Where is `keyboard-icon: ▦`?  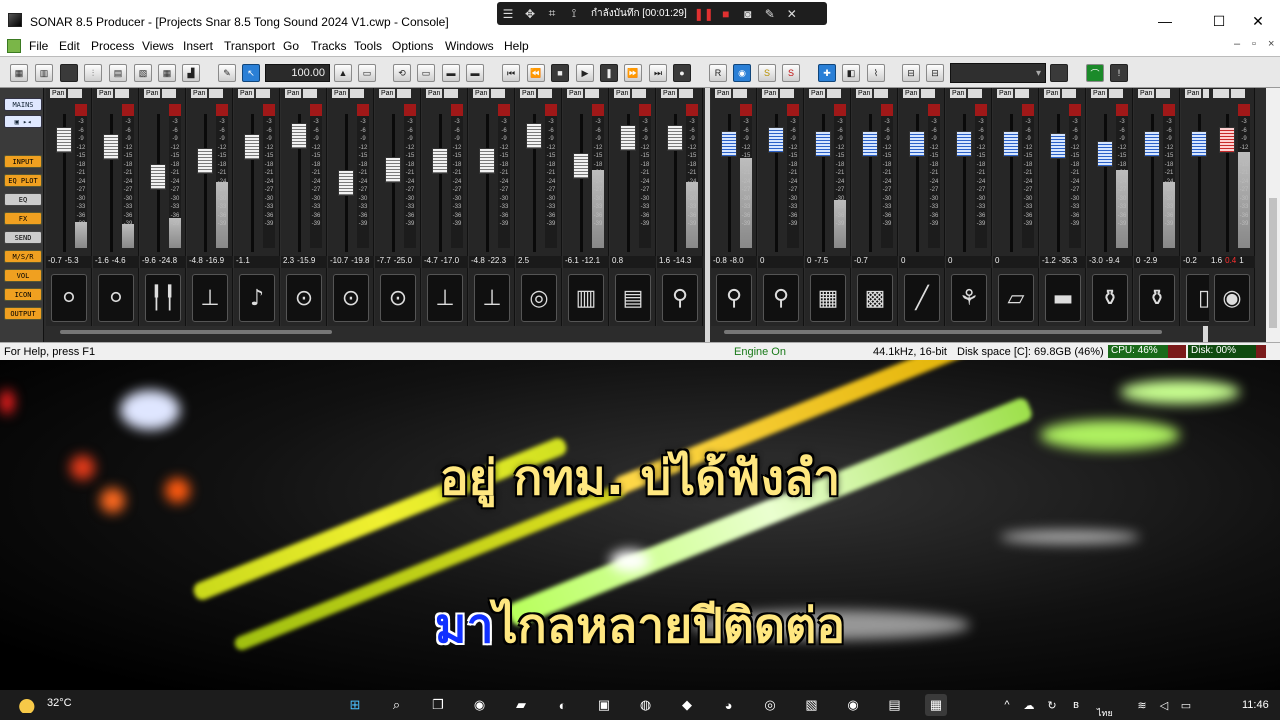
keyboard-icon: ▦ is located at coordinates (828, 298).